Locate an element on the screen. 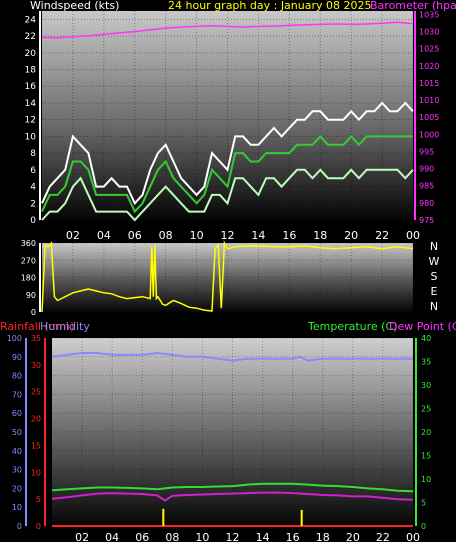 This screenshot has height=542, width=456. rainfall-tick-label: 25 is located at coordinates (36, 392).